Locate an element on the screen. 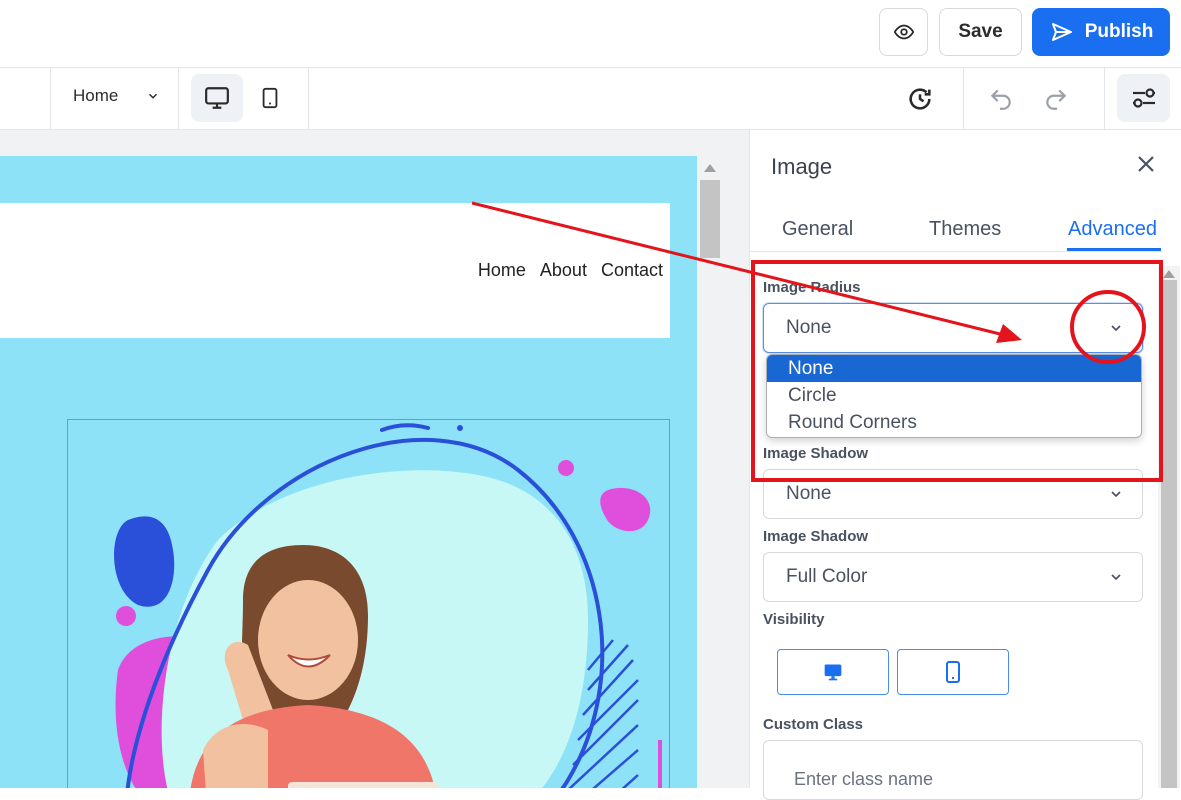 The width and height of the screenshot is (1181, 800). image-radius-dropdown: None Circle Round Corners is located at coordinates (954, 396).